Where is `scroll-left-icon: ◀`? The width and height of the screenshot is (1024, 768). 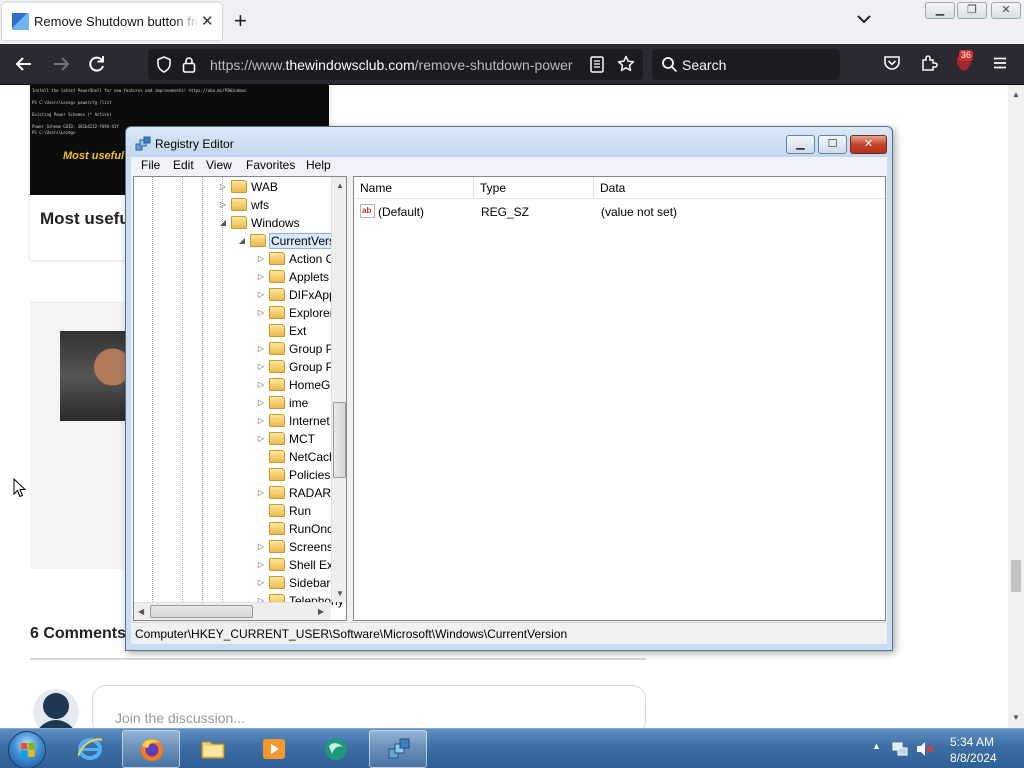 scroll-left-icon: ◀ is located at coordinates (141, 611).